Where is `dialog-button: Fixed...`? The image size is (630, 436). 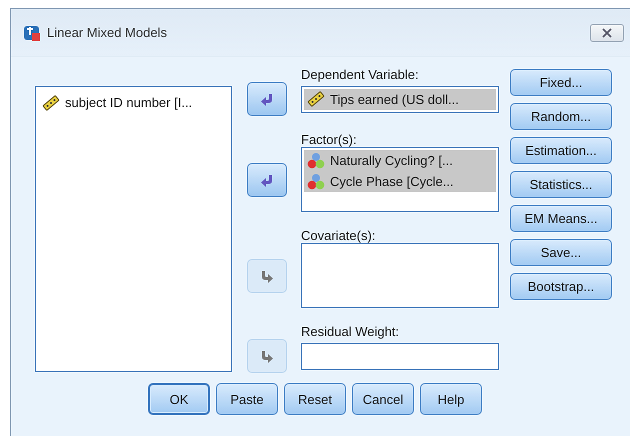
dialog-button: Fixed... is located at coordinates (561, 82).